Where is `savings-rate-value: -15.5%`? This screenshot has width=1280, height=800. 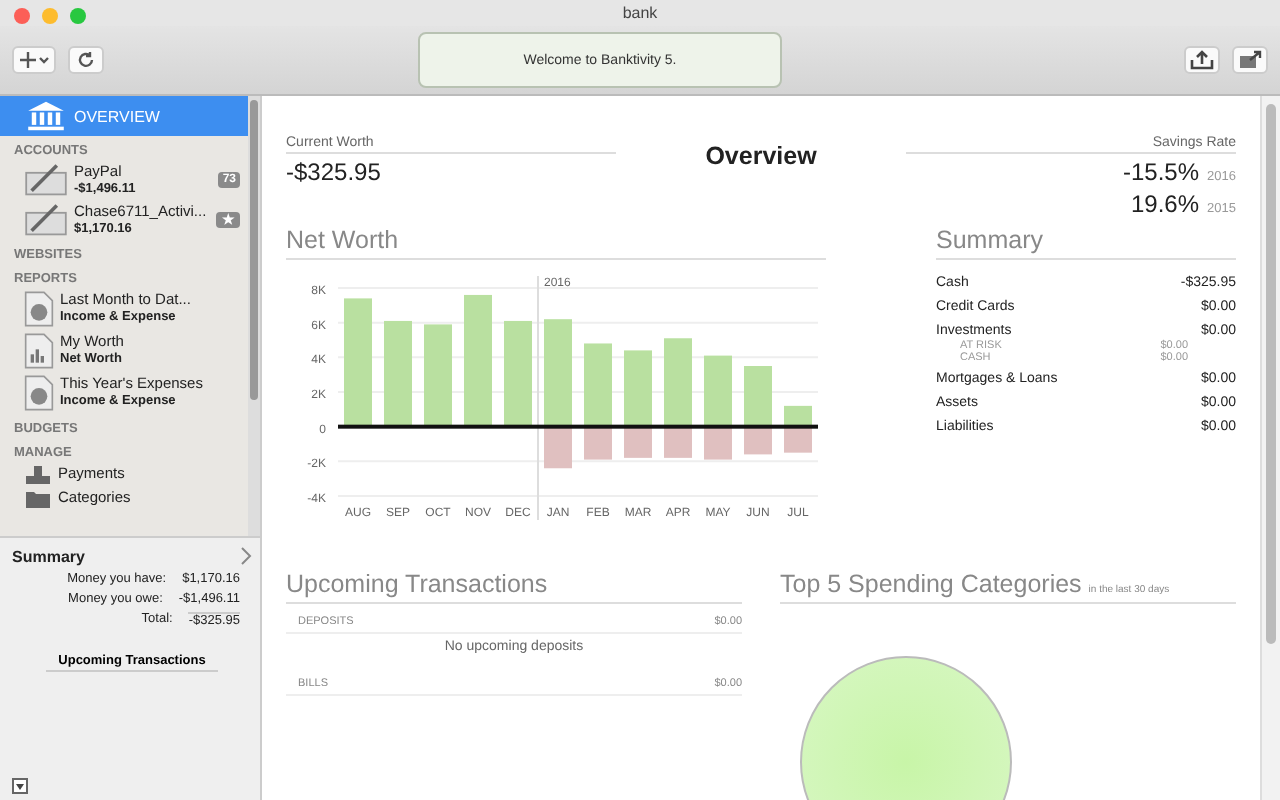 savings-rate-value: -15.5% is located at coordinates (1161, 172).